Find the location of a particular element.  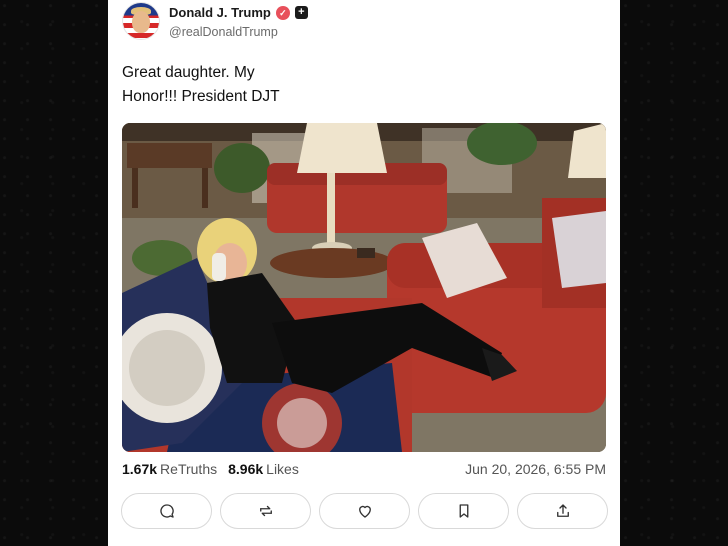

post-header: Donald J. Trump ✓ + @realDonaldTrump is located at coordinates (364, 22).